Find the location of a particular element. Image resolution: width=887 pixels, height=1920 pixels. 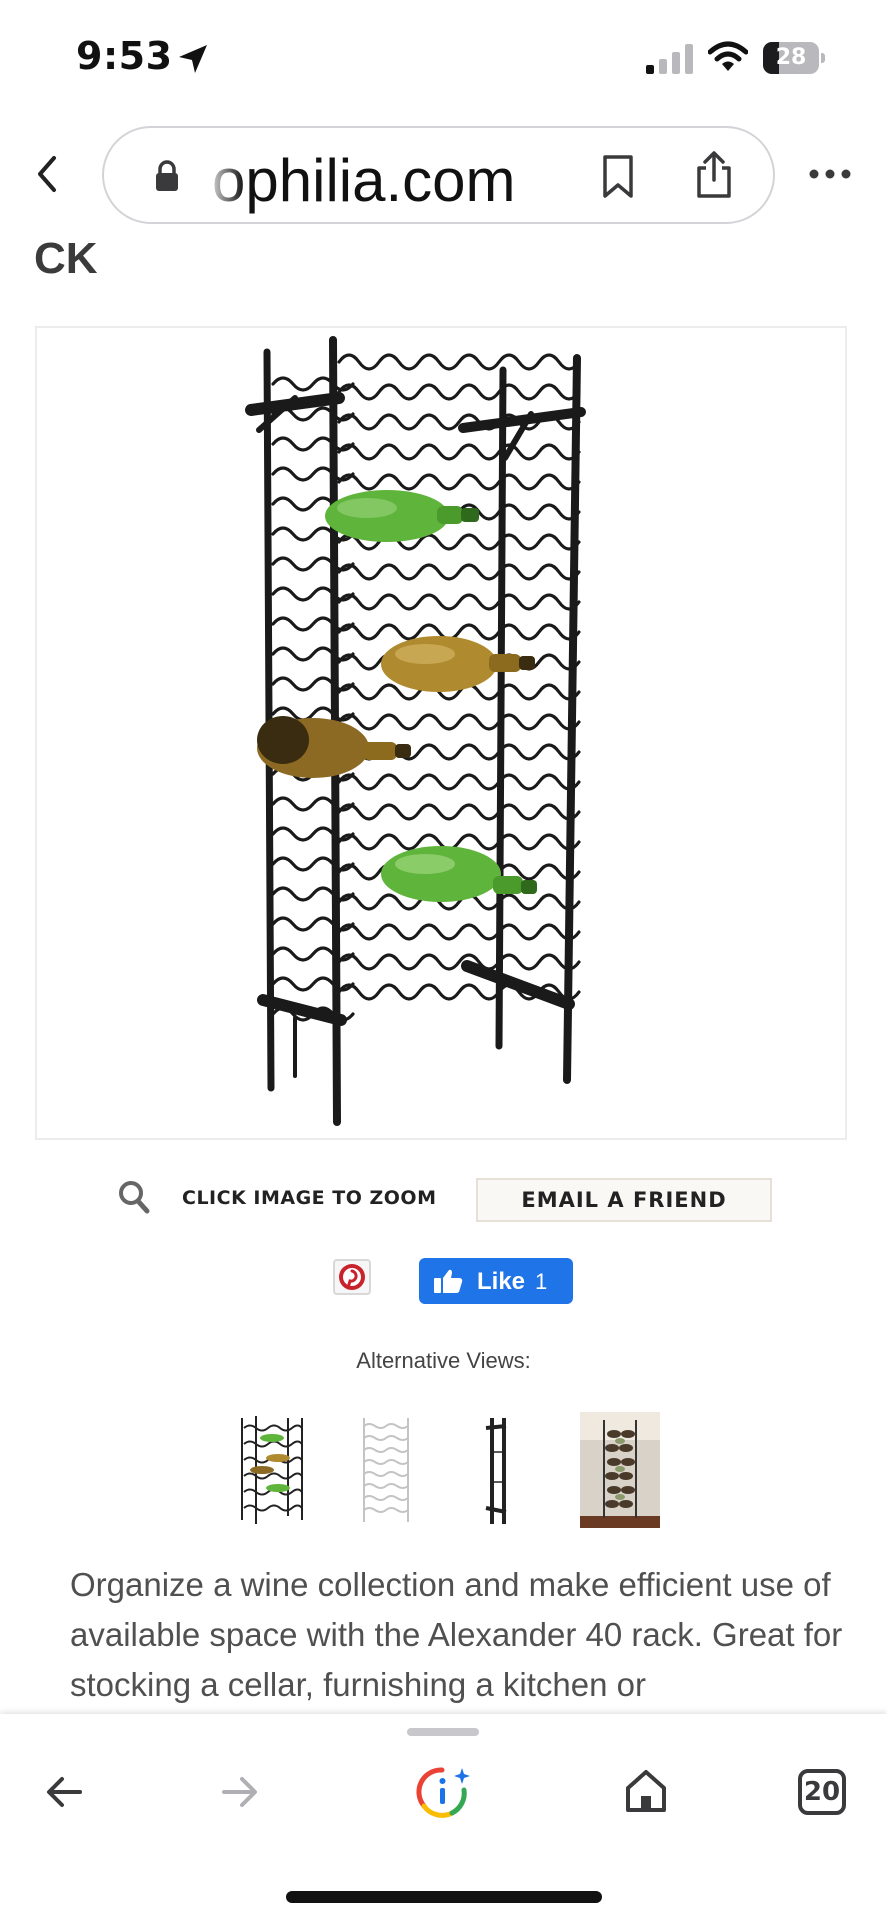

back-arrow-icon is located at coordinates (64, 1792).